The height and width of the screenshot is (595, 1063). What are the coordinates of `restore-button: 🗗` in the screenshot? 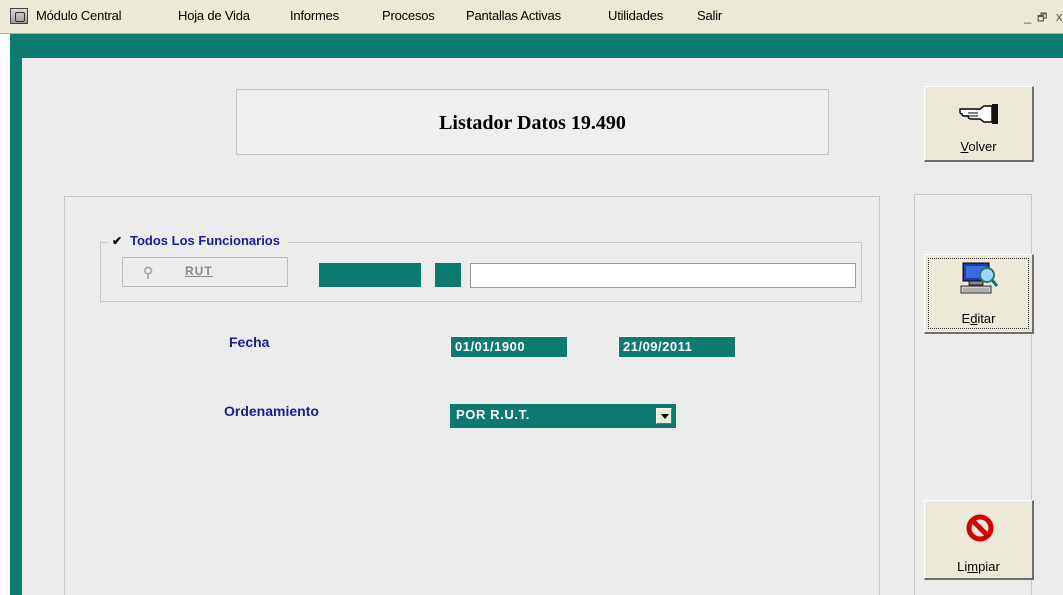 It's located at (1042, 18).